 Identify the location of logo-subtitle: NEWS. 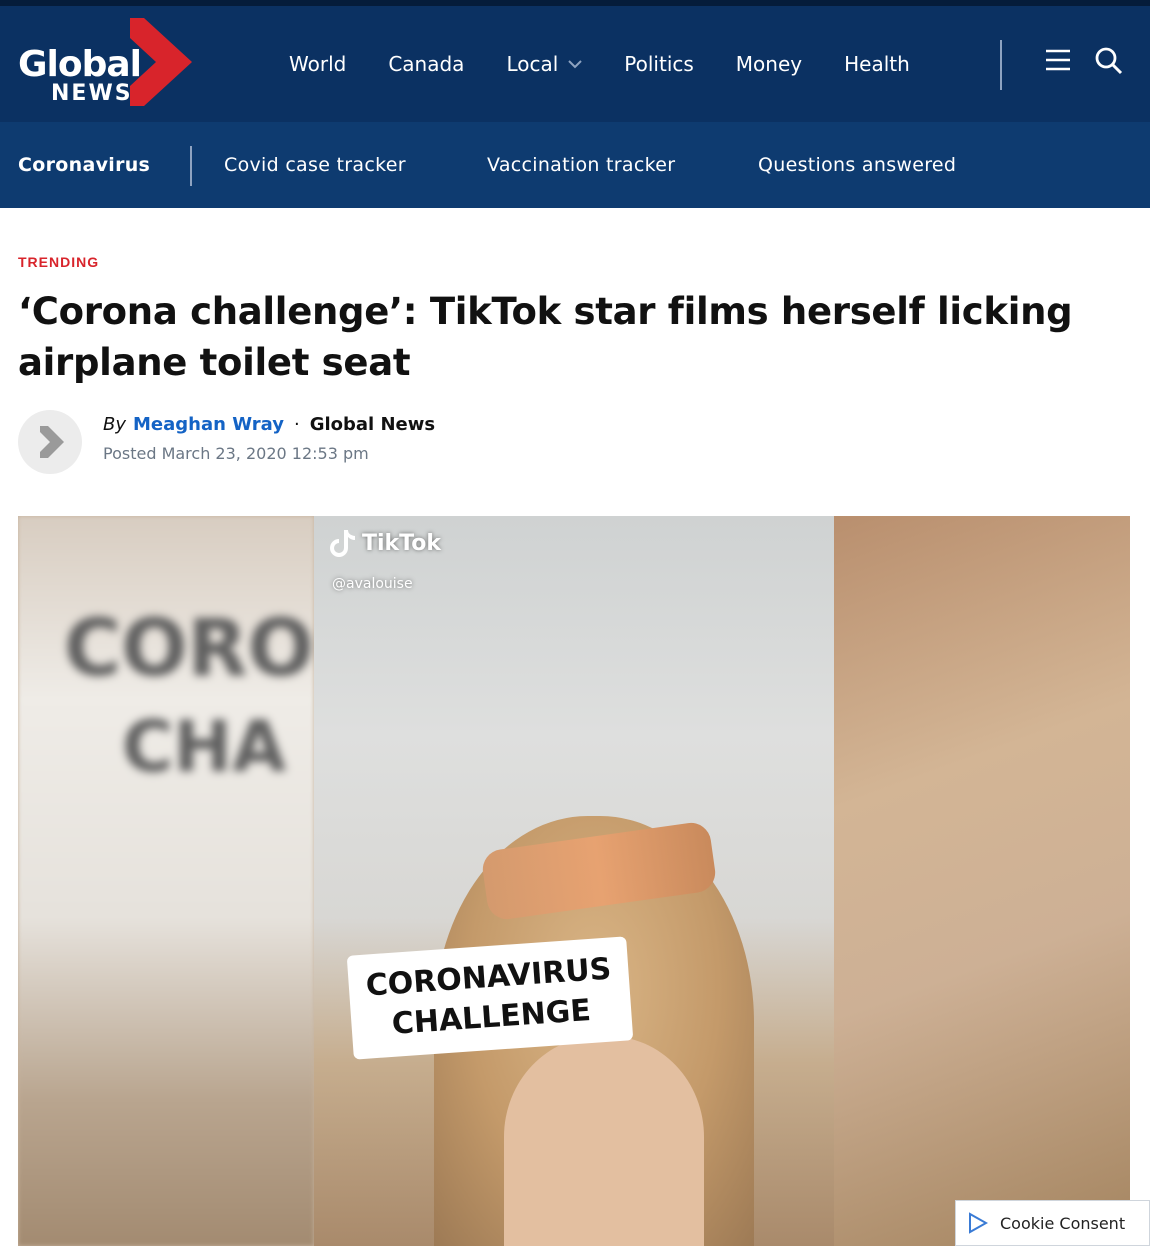
(92, 93).